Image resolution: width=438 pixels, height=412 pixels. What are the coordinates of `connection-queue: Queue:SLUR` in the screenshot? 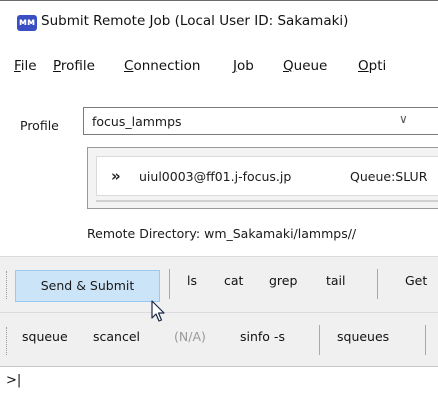 It's located at (389, 176).